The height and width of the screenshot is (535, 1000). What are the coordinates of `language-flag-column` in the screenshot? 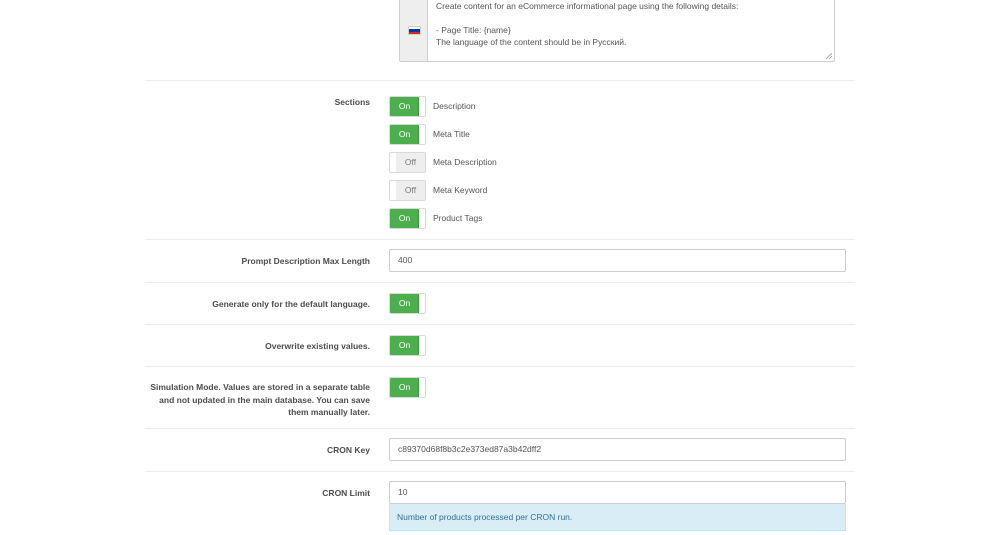 It's located at (414, 30).